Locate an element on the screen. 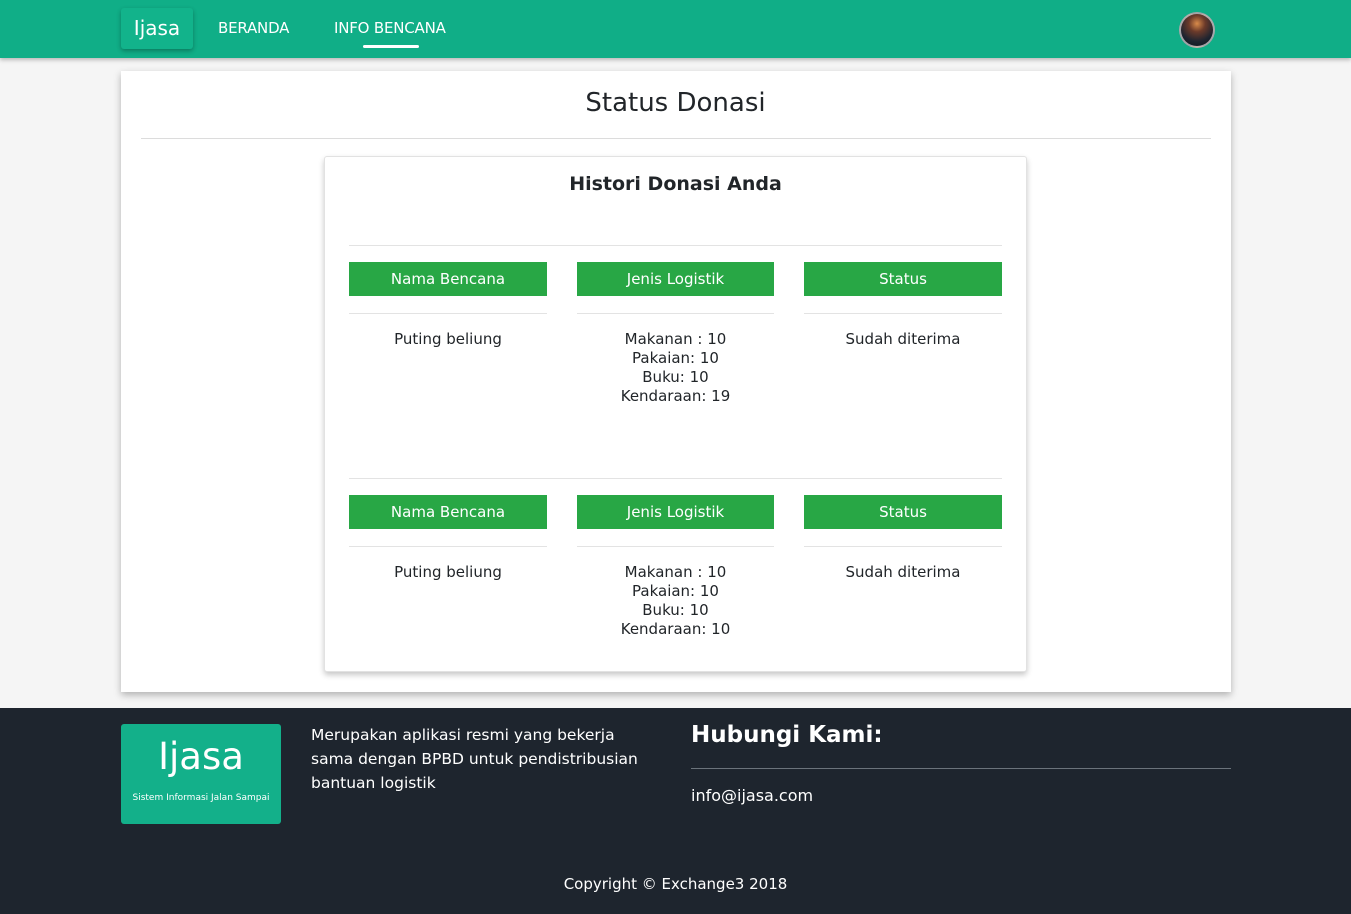 This screenshot has height=914, width=1351. logistics-item-kendaraan: Kendaraan: 10 is located at coordinates (675, 629).